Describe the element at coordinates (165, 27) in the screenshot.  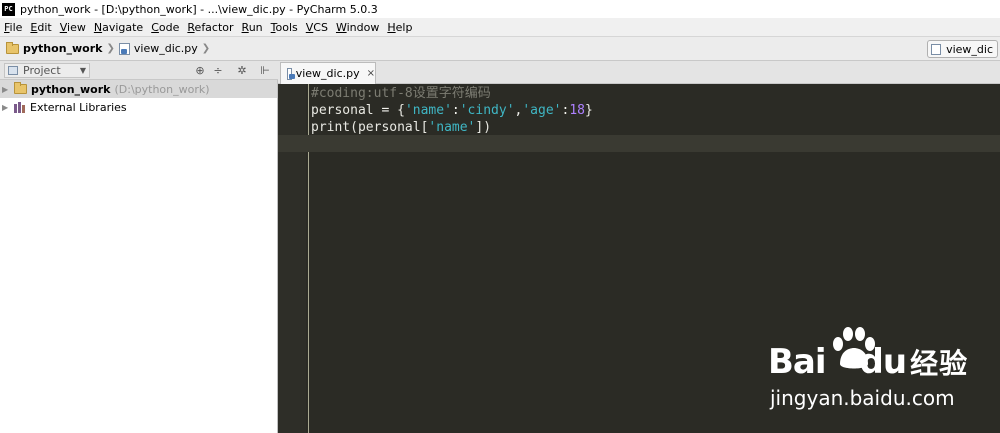
I see `menu-code: Code` at that location.